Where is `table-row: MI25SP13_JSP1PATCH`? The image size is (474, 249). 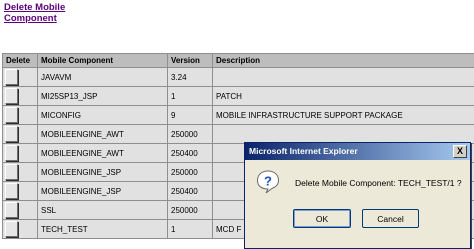 table-row: MI25SP13_JSP1PATCH is located at coordinates (238, 96).